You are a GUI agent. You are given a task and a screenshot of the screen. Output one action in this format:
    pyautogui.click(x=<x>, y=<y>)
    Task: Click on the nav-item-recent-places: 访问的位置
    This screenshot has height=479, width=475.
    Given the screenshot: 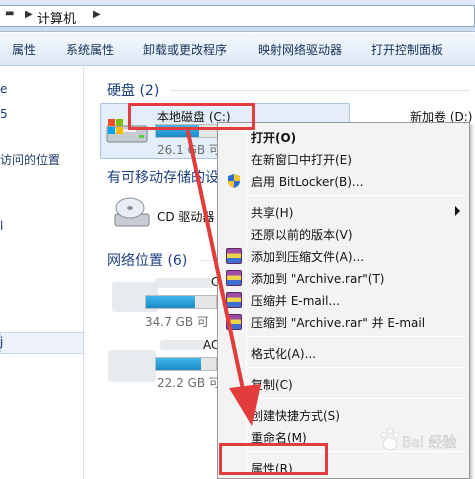 What is the action you would take?
    pyautogui.click(x=30, y=159)
    